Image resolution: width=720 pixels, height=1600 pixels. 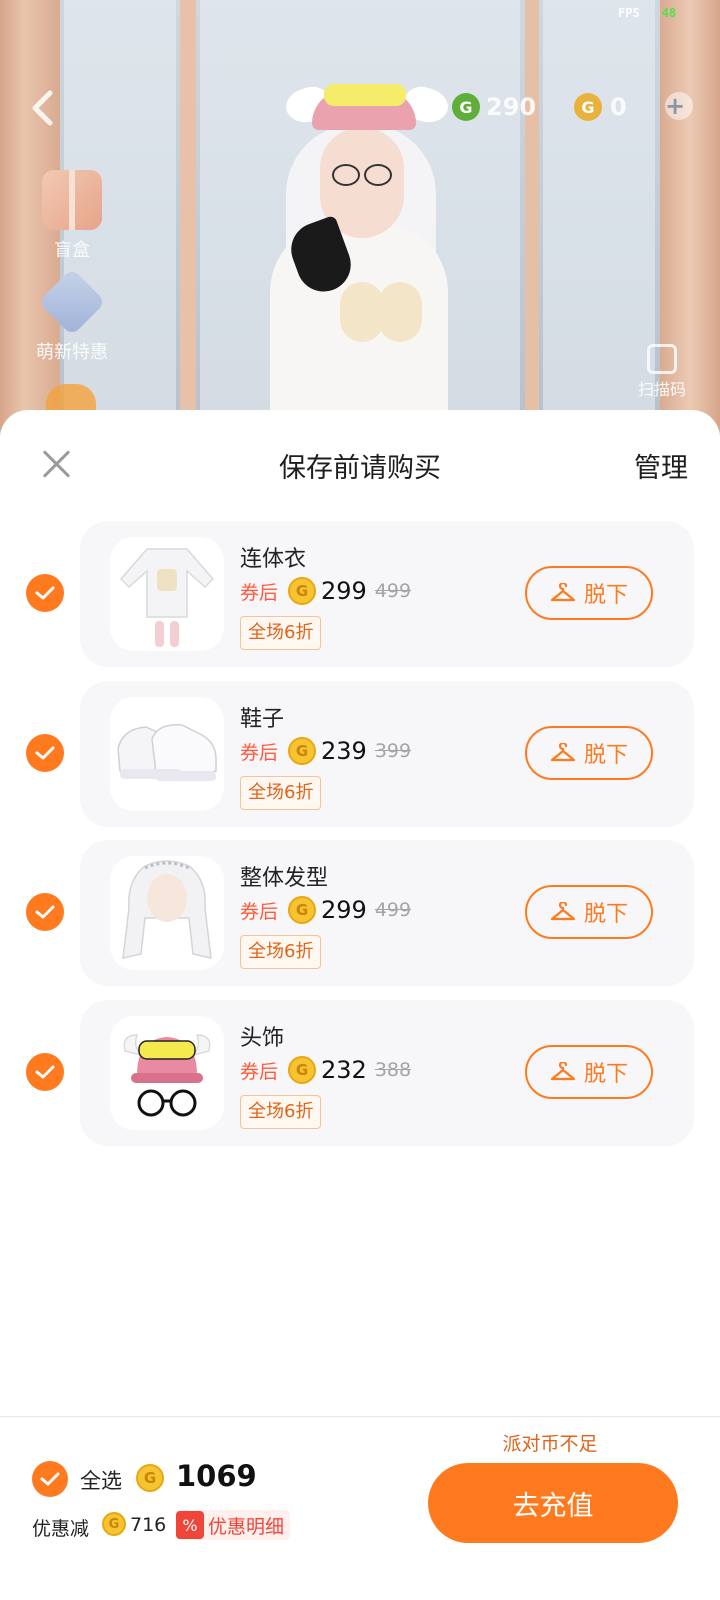 I want to click on discount-detail-link: % 优惠明细, so click(x=233, y=1525).